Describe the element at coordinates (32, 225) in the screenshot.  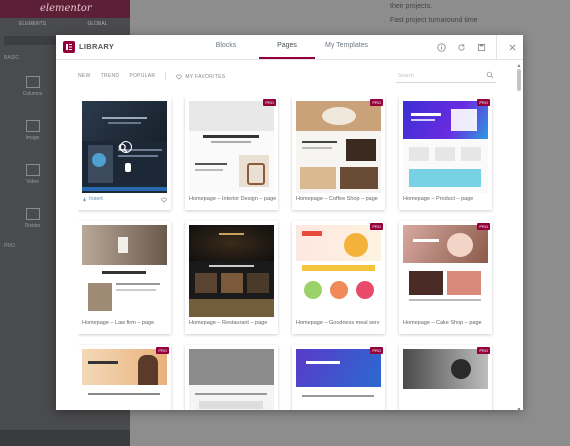
I see `widget-label: Divider` at that location.